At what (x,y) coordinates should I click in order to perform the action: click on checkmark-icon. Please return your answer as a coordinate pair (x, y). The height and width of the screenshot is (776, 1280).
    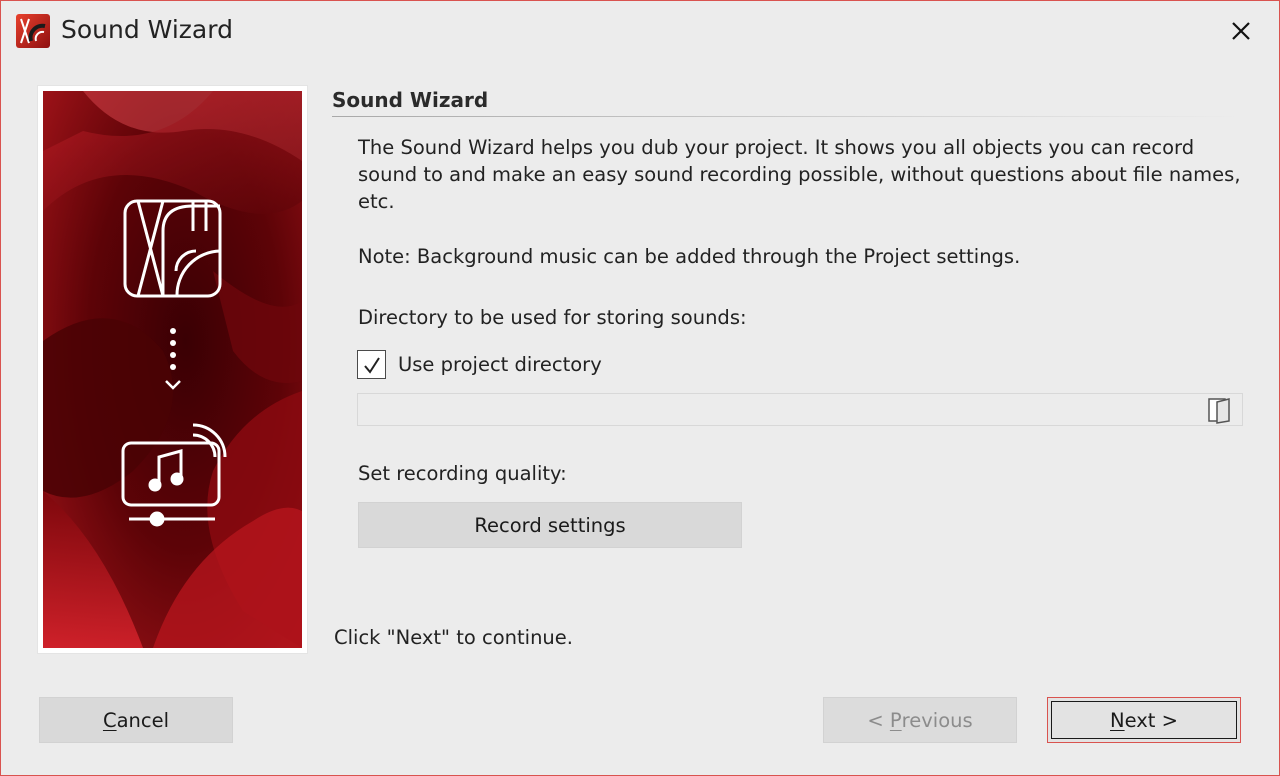
    Looking at the image, I should click on (371, 365).